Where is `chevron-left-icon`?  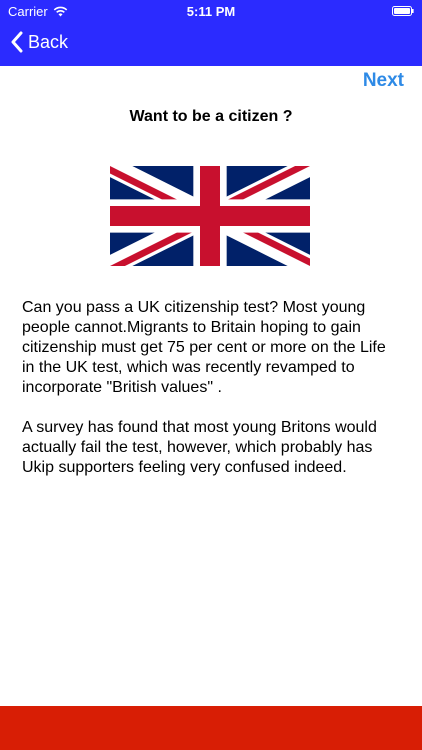
chevron-left-icon is located at coordinates (17, 42).